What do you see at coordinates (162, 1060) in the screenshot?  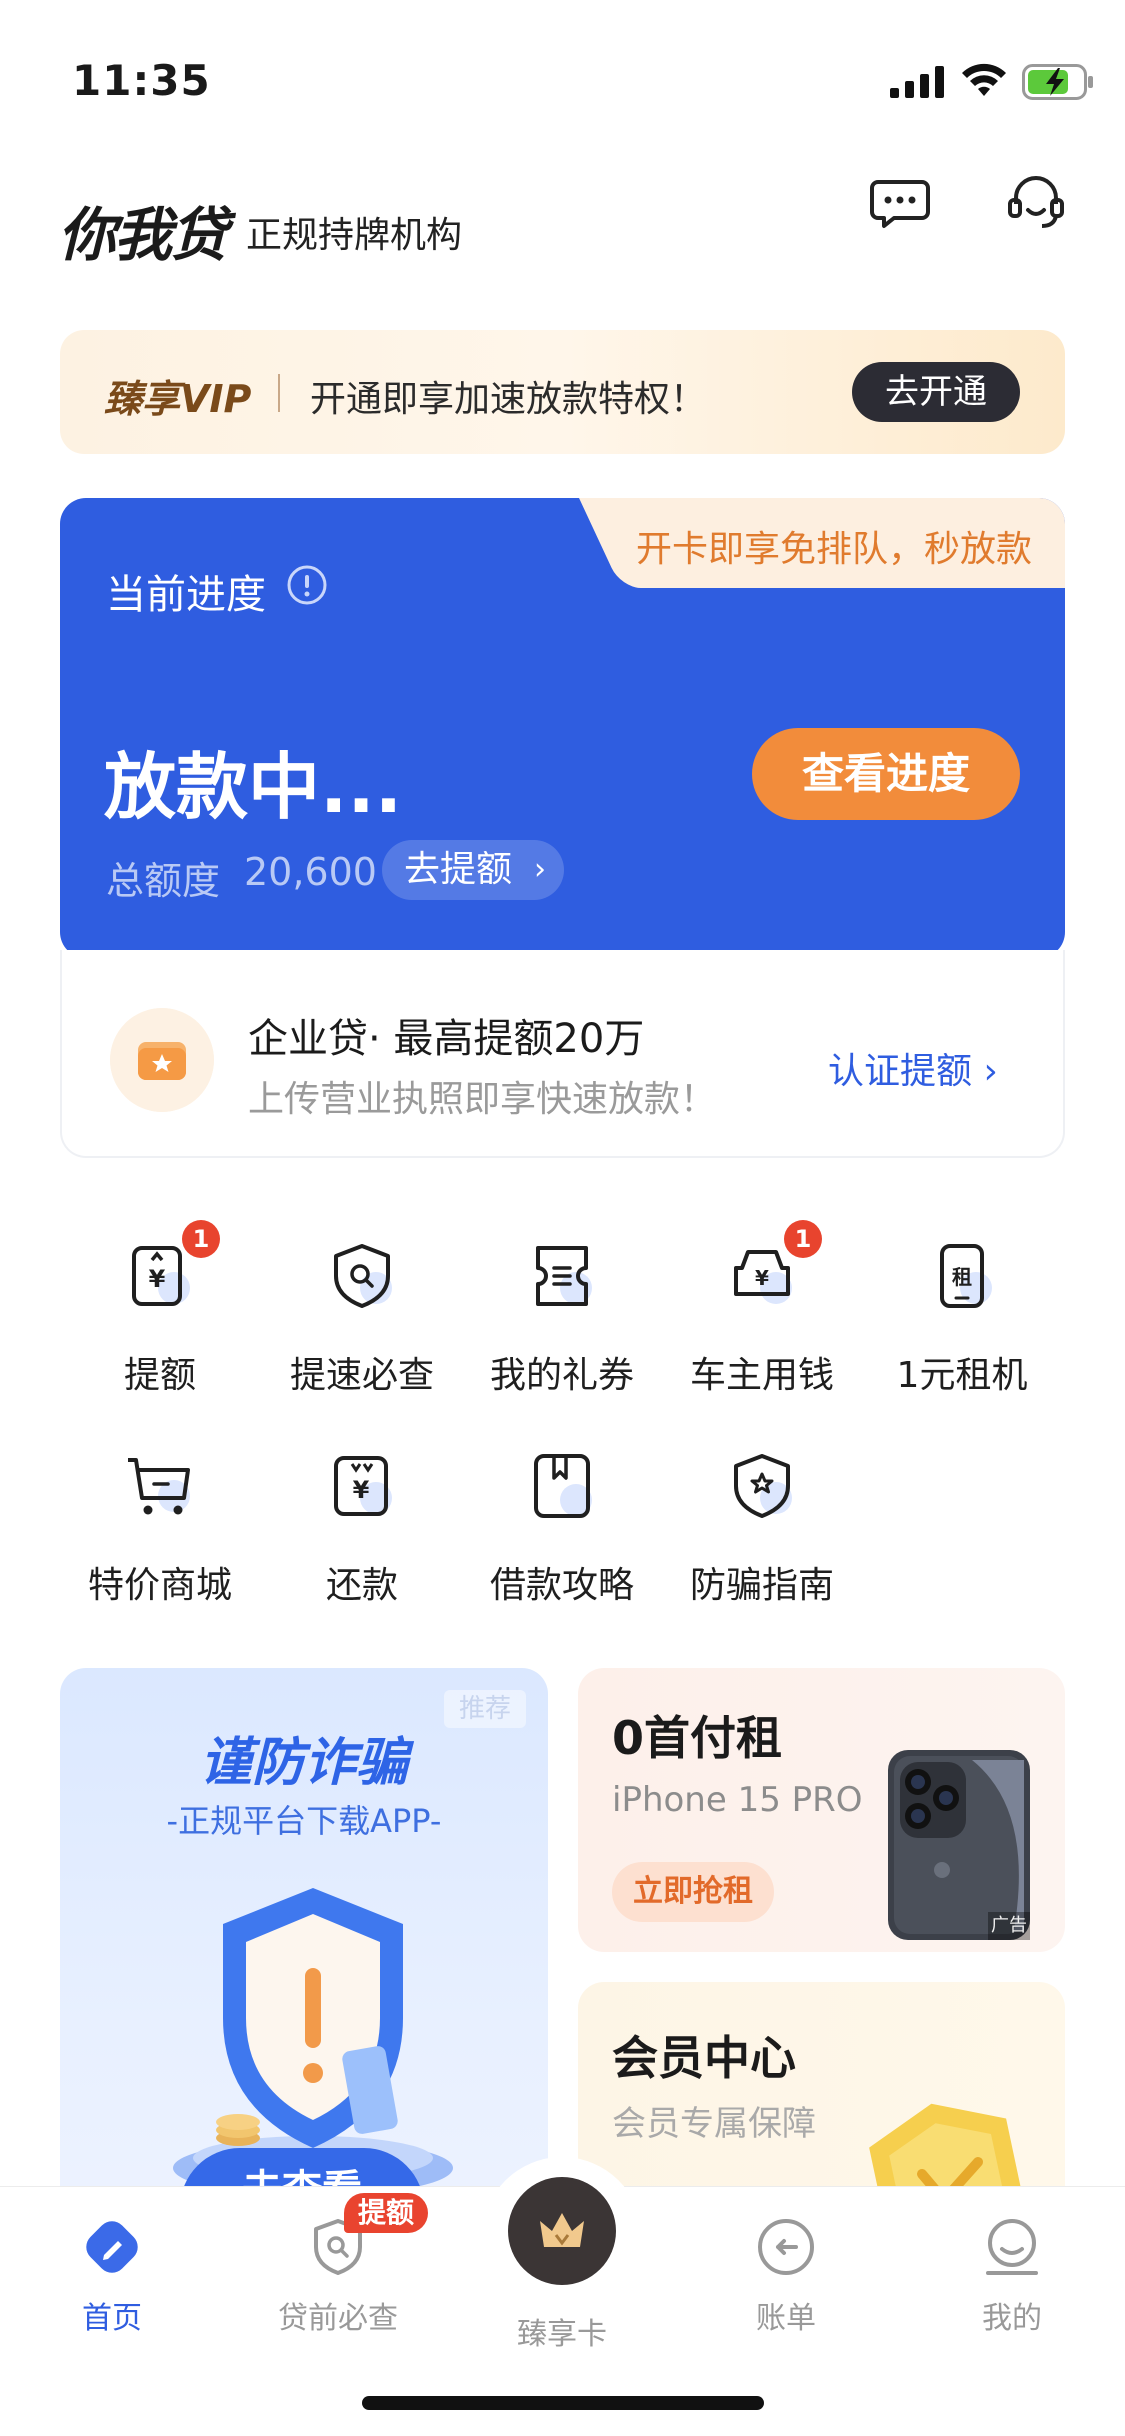 I see `wallet-star-icon` at bounding box center [162, 1060].